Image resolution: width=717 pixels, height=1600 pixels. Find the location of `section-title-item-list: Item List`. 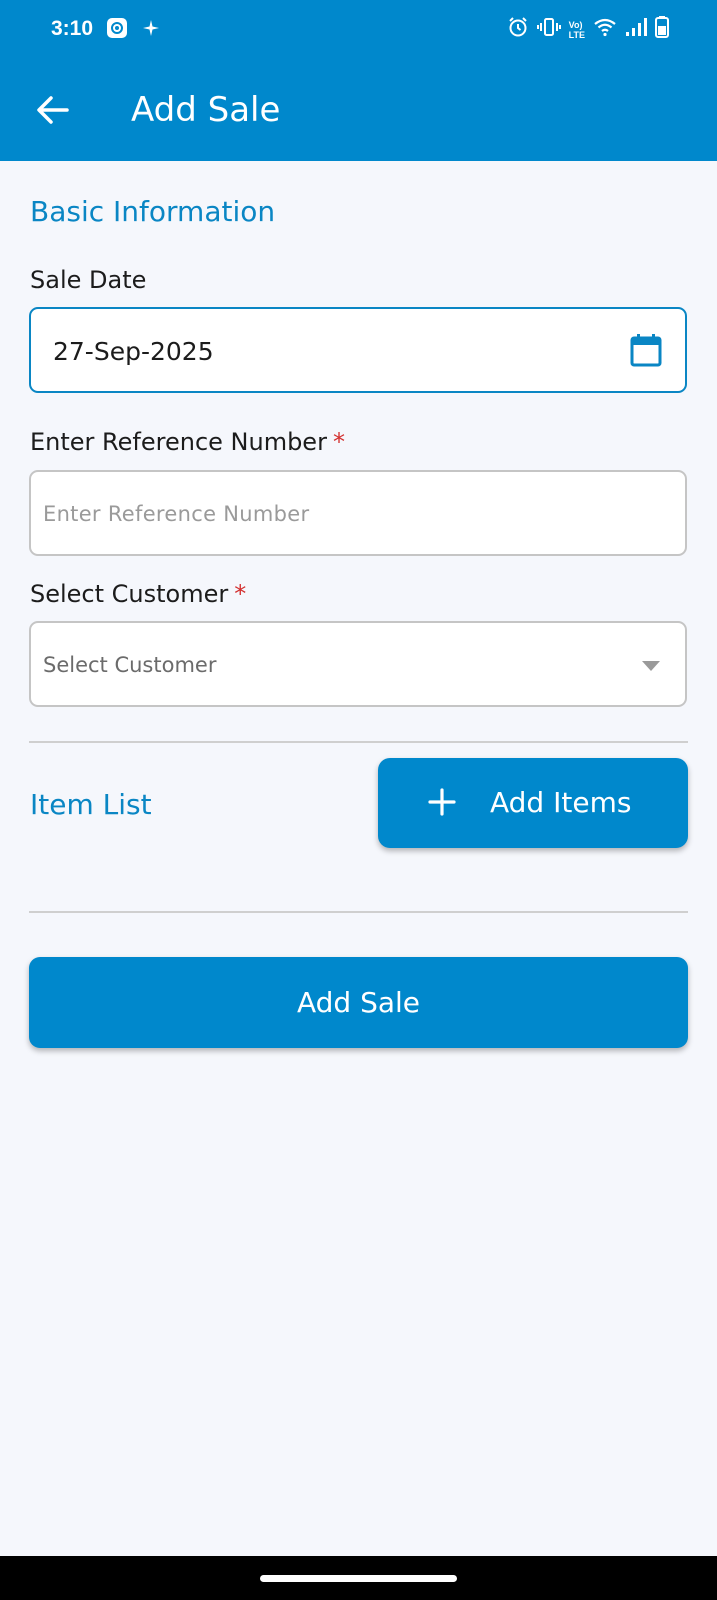

section-title-item-list: Item List is located at coordinates (91, 804).